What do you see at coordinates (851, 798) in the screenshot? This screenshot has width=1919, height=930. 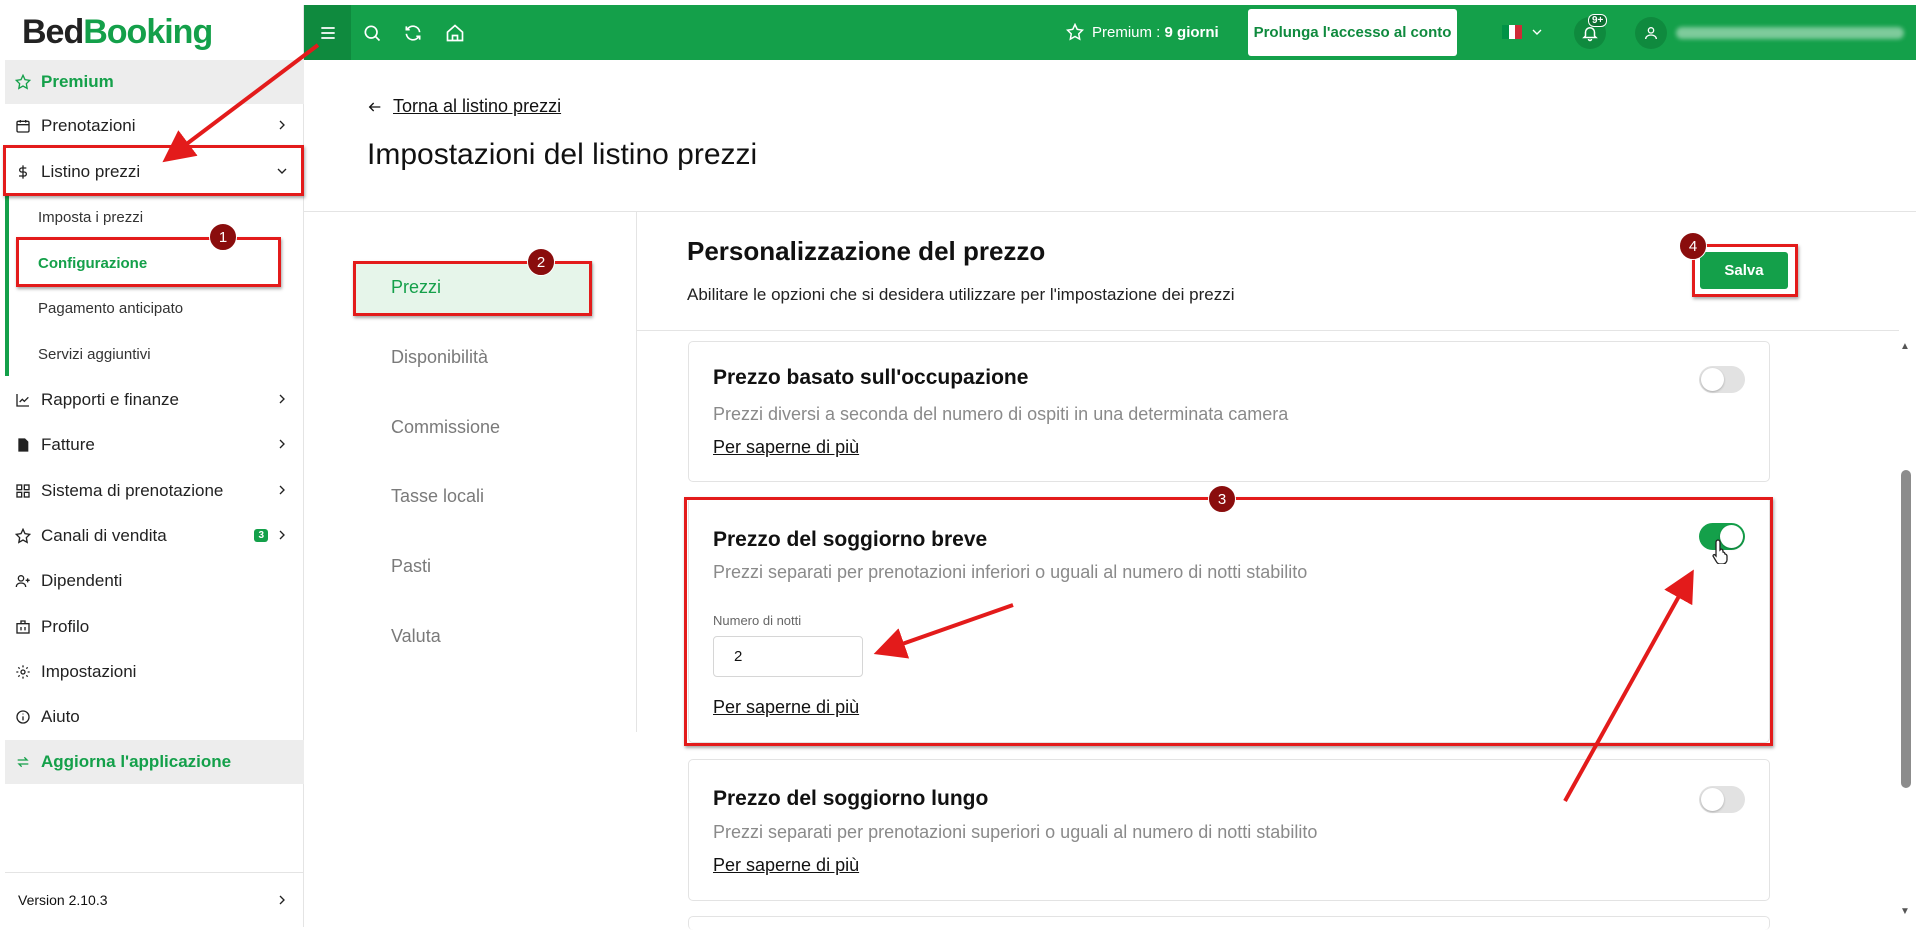 I see `card-title: Prezzo del soggiorno lungo` at bounding box center [851, 798].